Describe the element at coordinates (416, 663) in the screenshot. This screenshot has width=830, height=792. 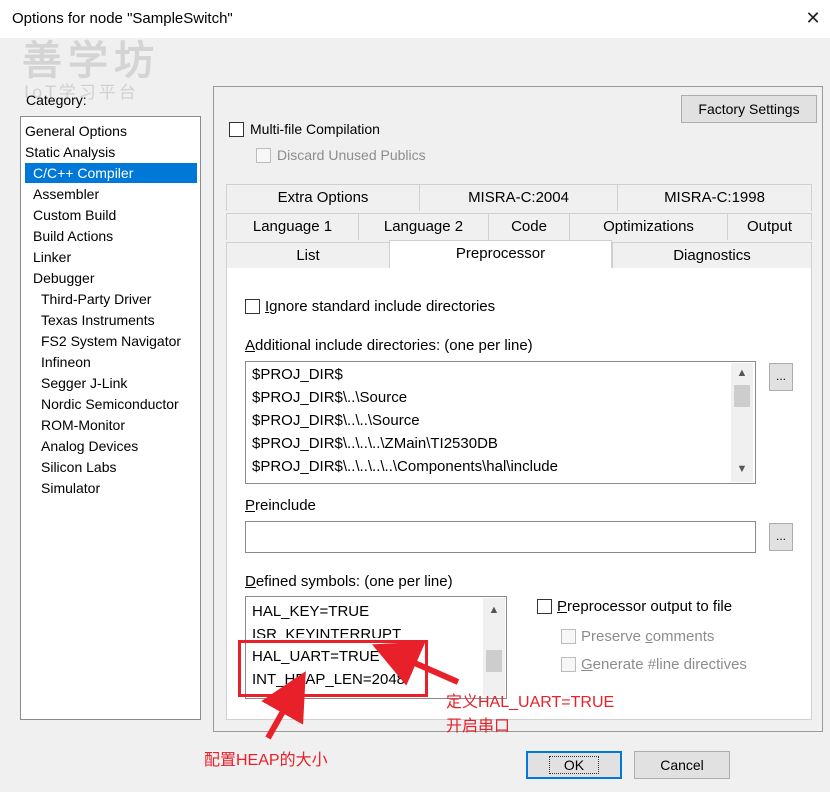
I see `arrow-to-uart` at that location.